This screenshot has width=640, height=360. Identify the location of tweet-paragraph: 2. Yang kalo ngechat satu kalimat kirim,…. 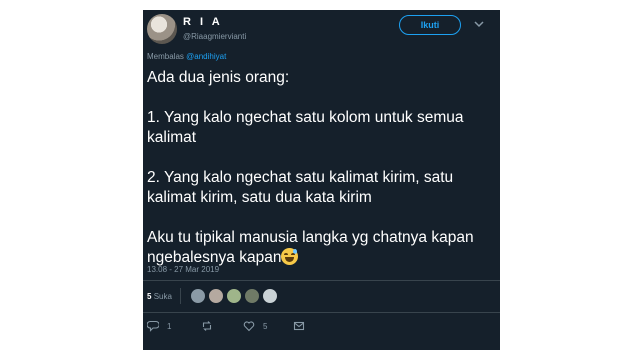
(300, 187).